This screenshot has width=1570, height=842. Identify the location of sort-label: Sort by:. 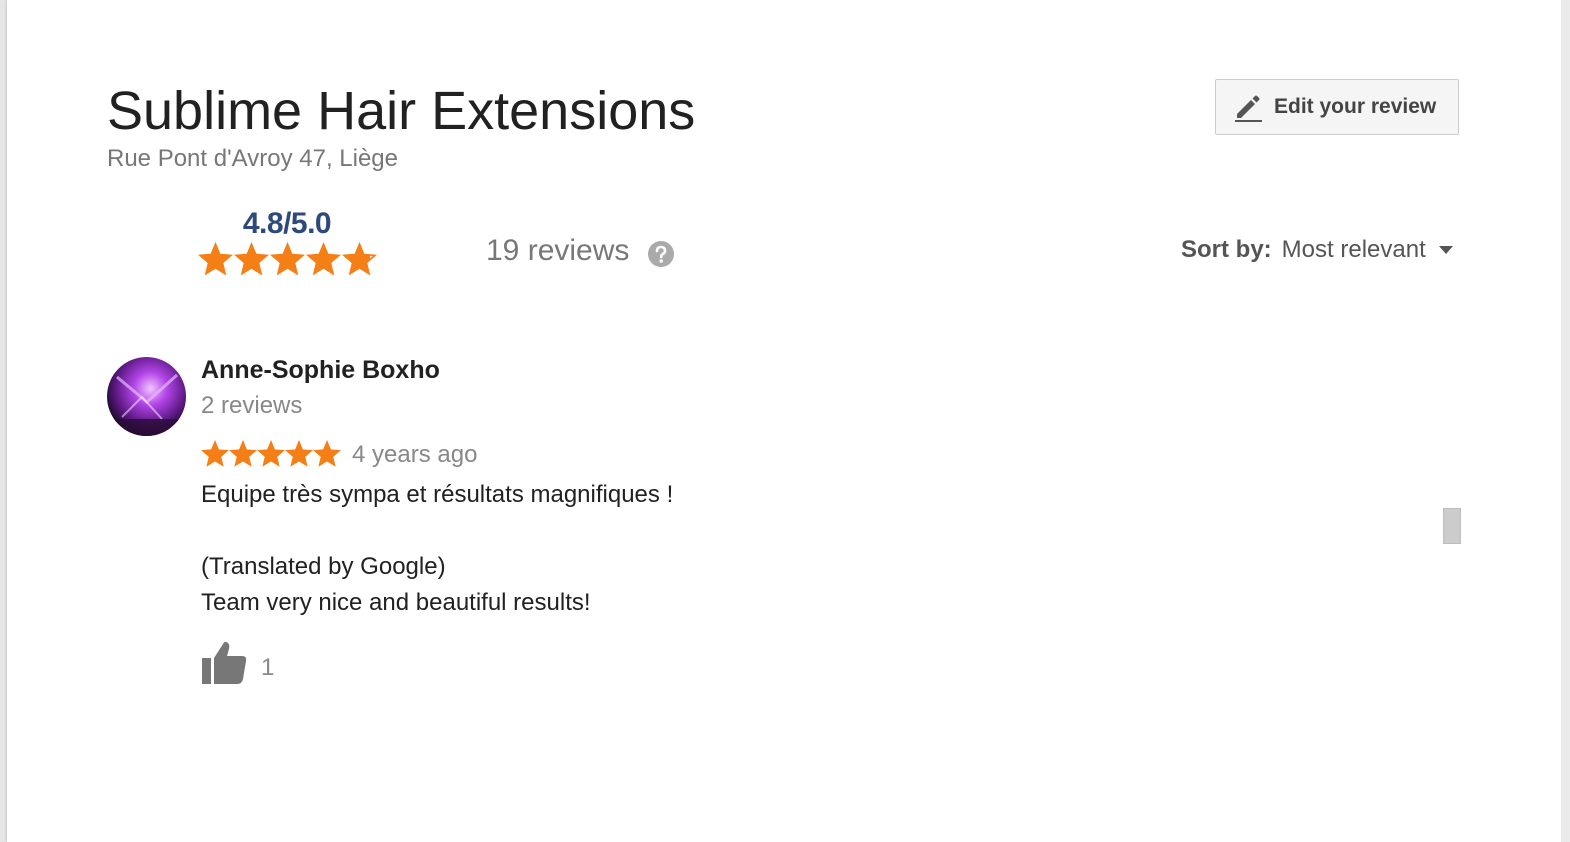
(1226, 249).